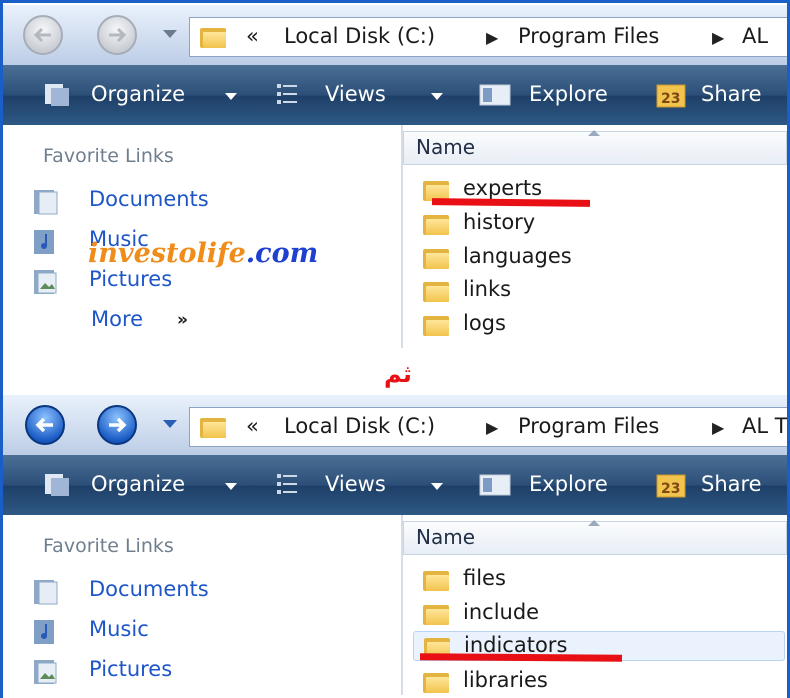 This screenshot has height=698, width=790. Describe the element at coordinates (131, 669) in the screenshot. I see `pictures-label: Pictures` at that location.